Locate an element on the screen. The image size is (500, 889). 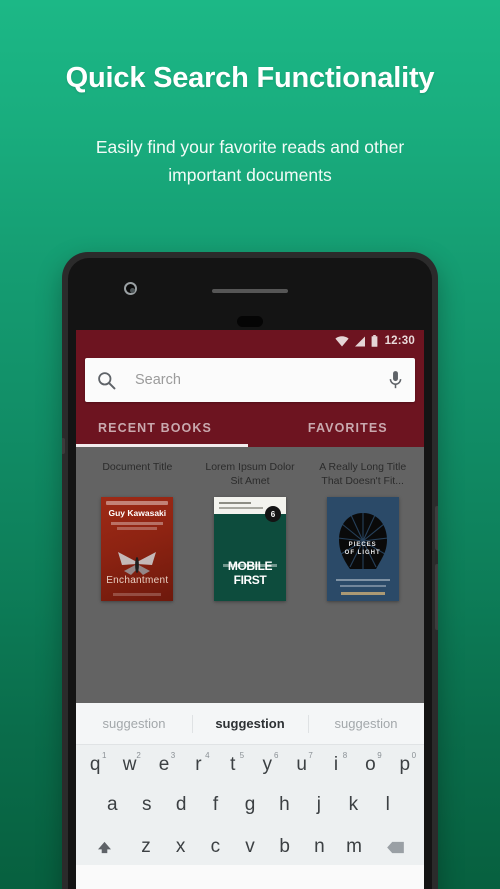
key-hint-2: 2 is located at coordinates (138, 755).